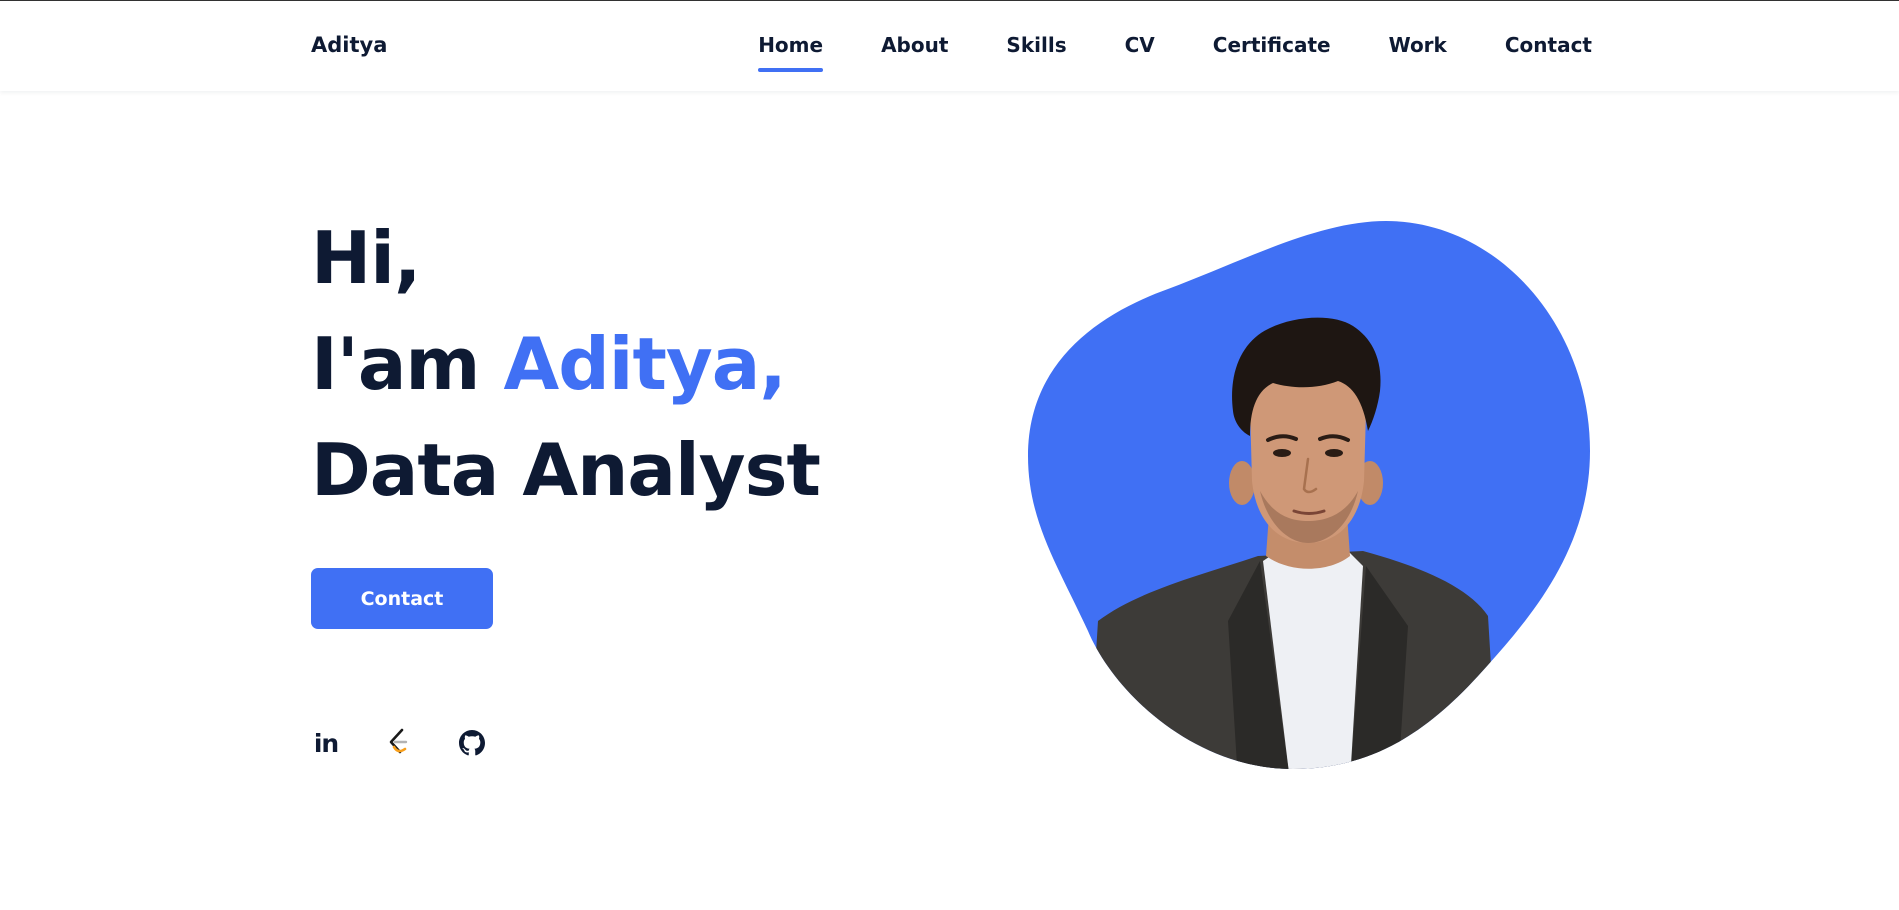  Describe the element at coordinates (1548, 45) in the screenshot. I see `nav-item-contact: Contact` at that location.